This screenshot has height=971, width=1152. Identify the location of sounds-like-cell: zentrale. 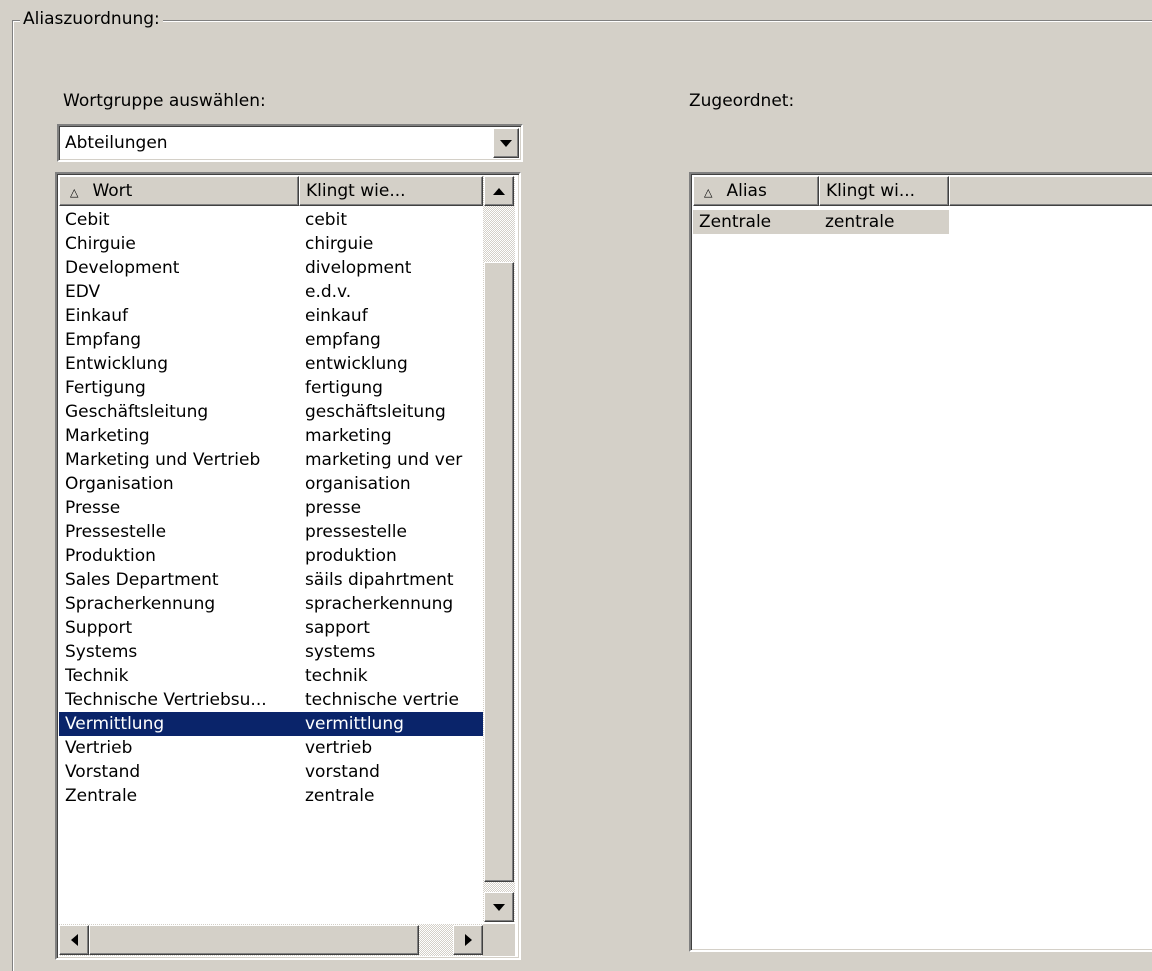
(340, 796).